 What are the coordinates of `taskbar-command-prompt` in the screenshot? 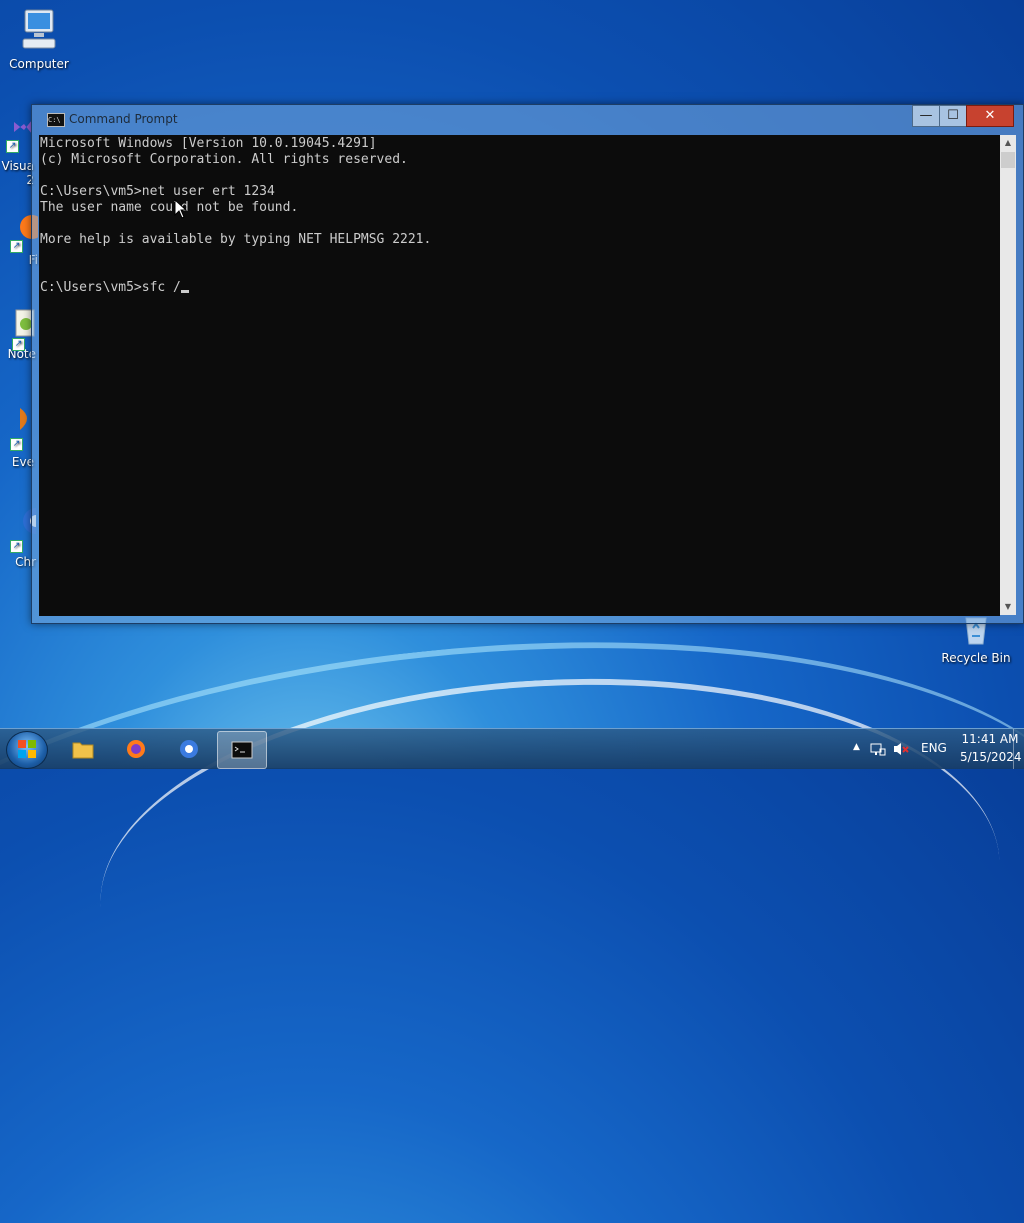 It's located at (242, 750).